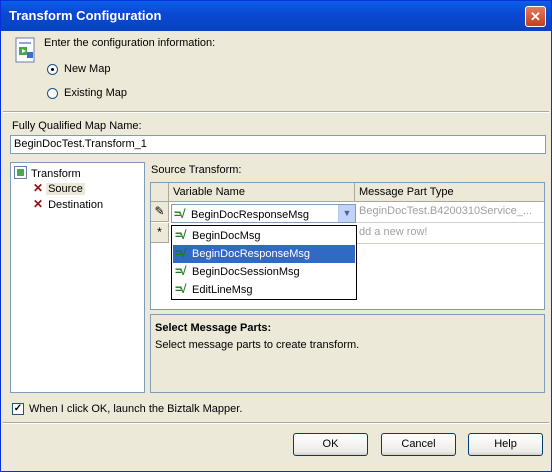  Describe the element at coordinates (160, 192) in the screenshot. I see `grid-corner` at that location.